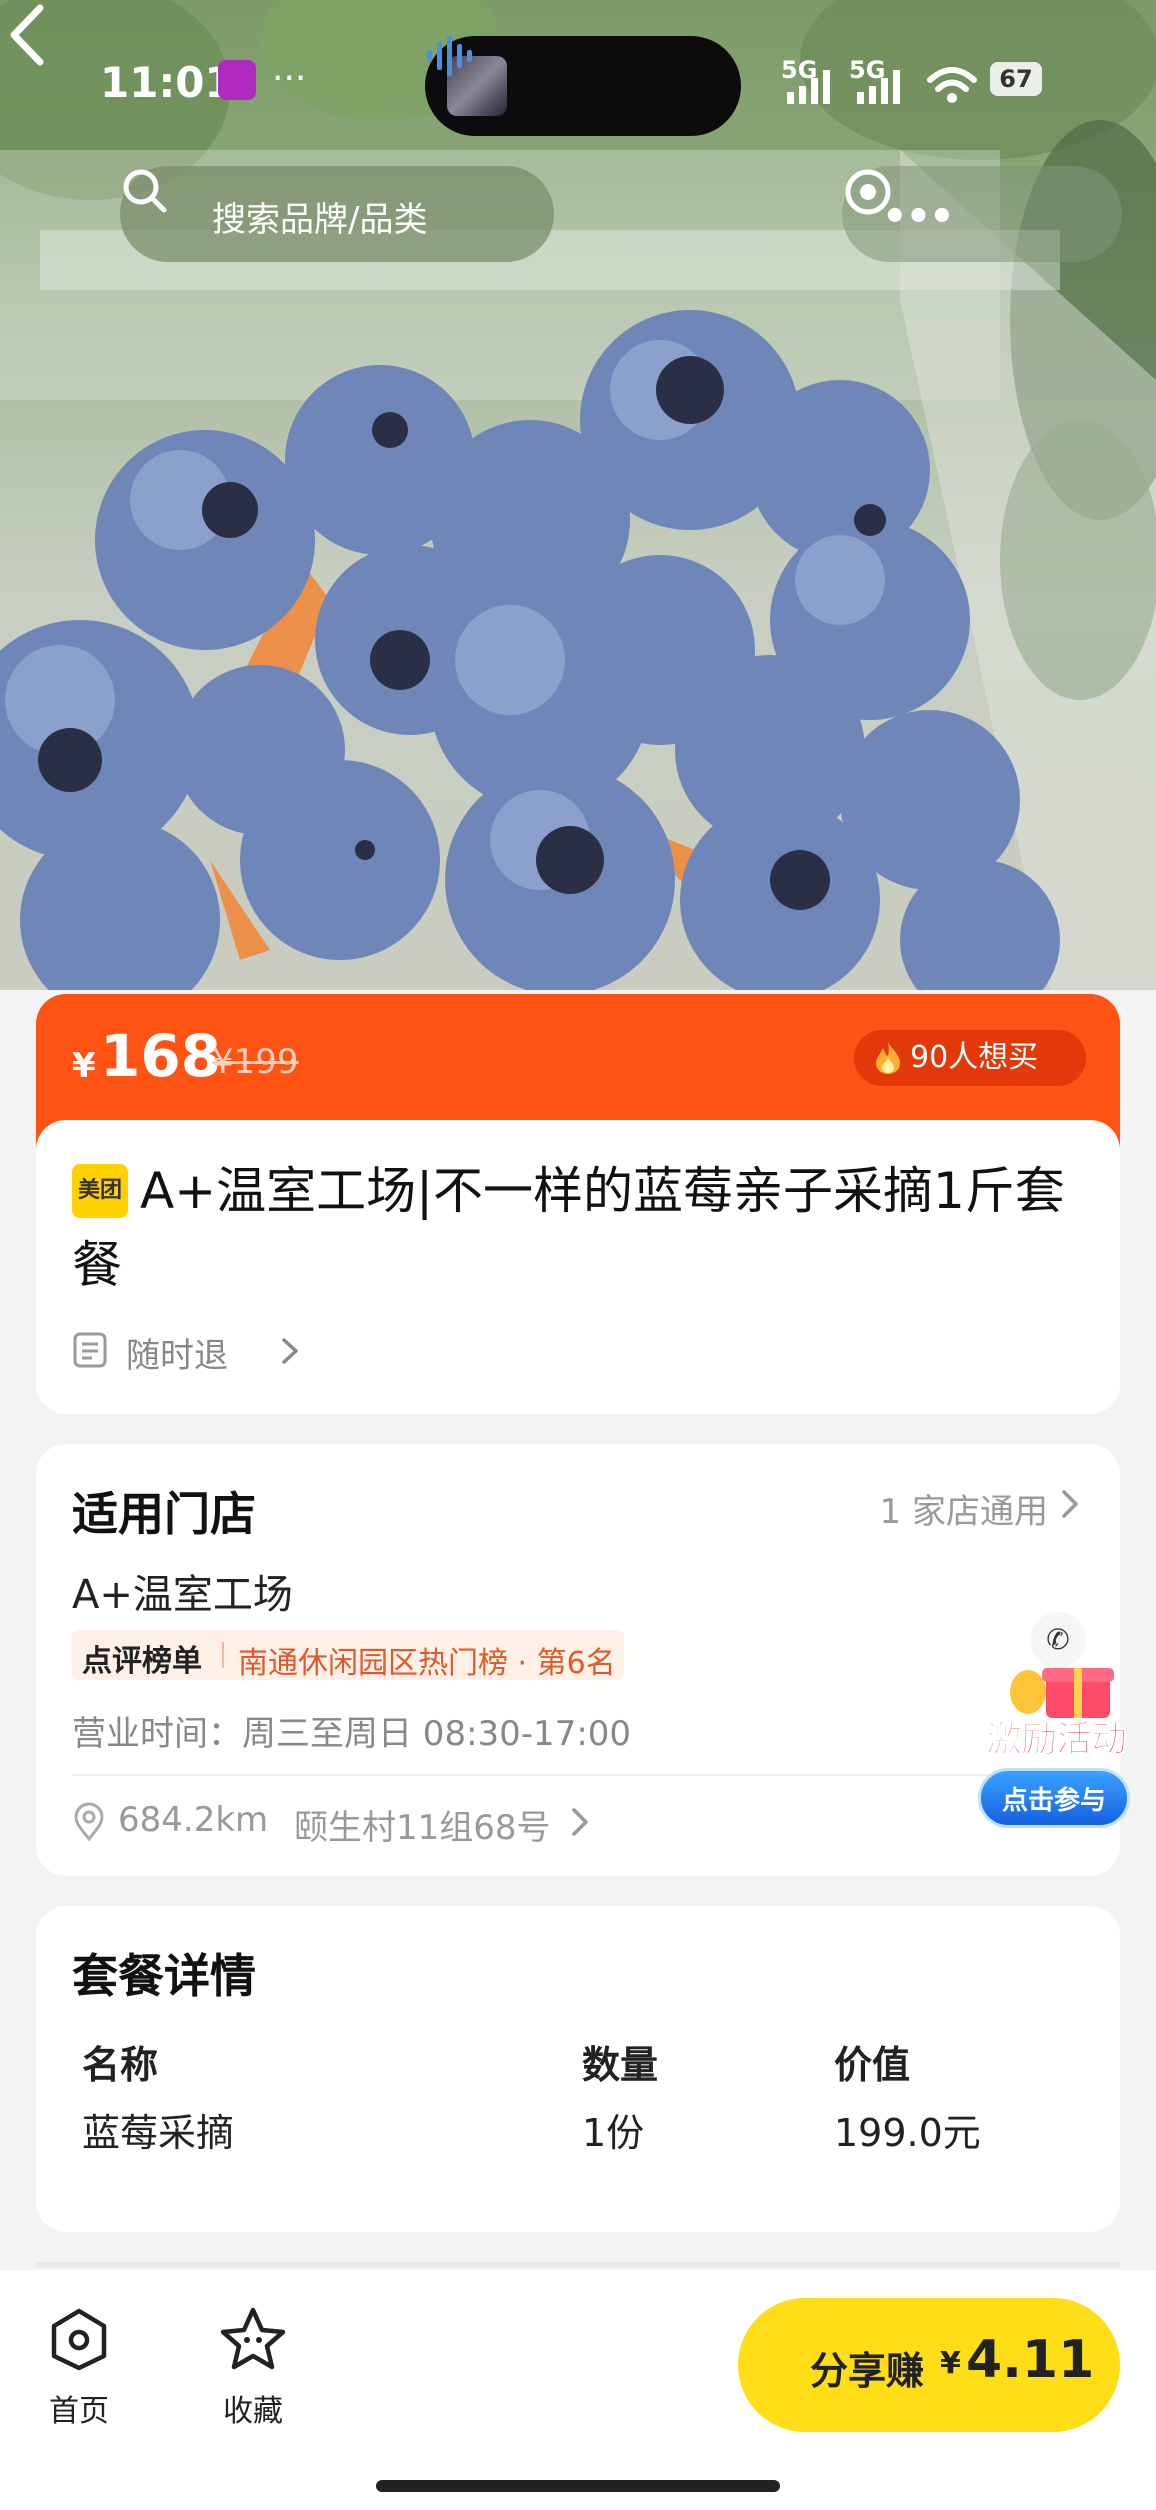  Describe the element at coordinates (164, 1976) in the screenshot. I see `package-section-title: 套餐详情` at that location.